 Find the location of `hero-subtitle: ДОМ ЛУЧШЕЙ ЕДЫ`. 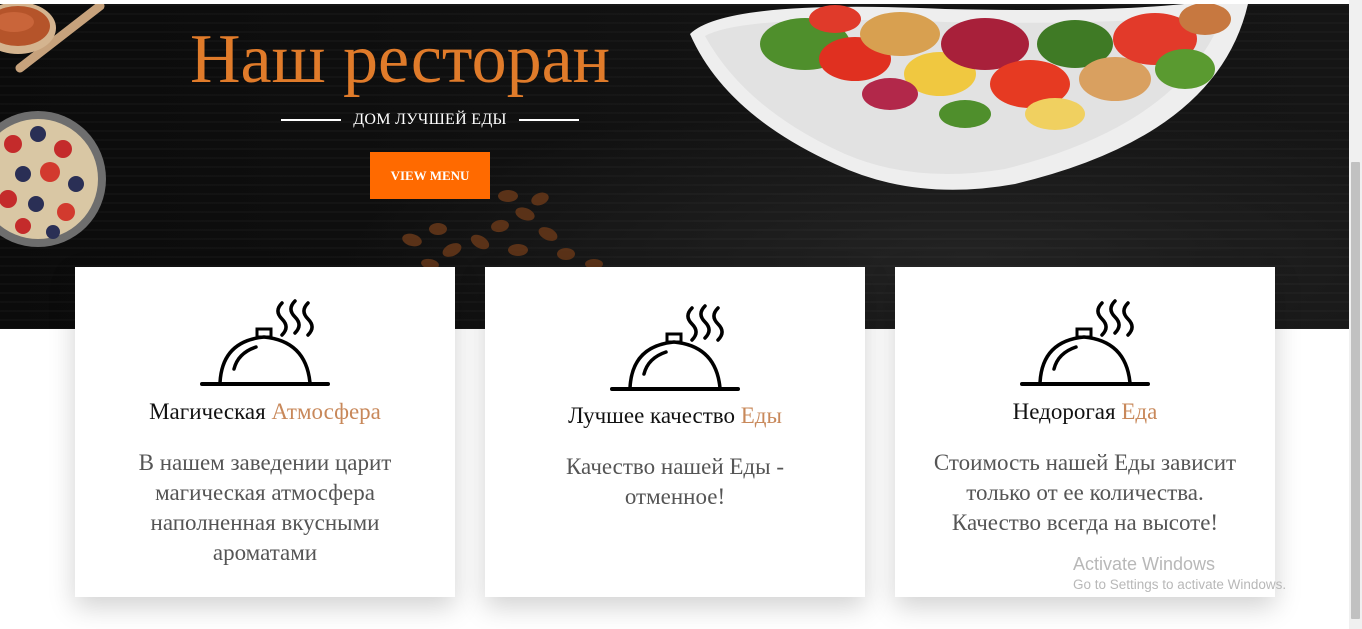

hero-subtitle: ДОМ ЛУЧШЕЙ ЕДЫ is located at coordinates (430, 120).